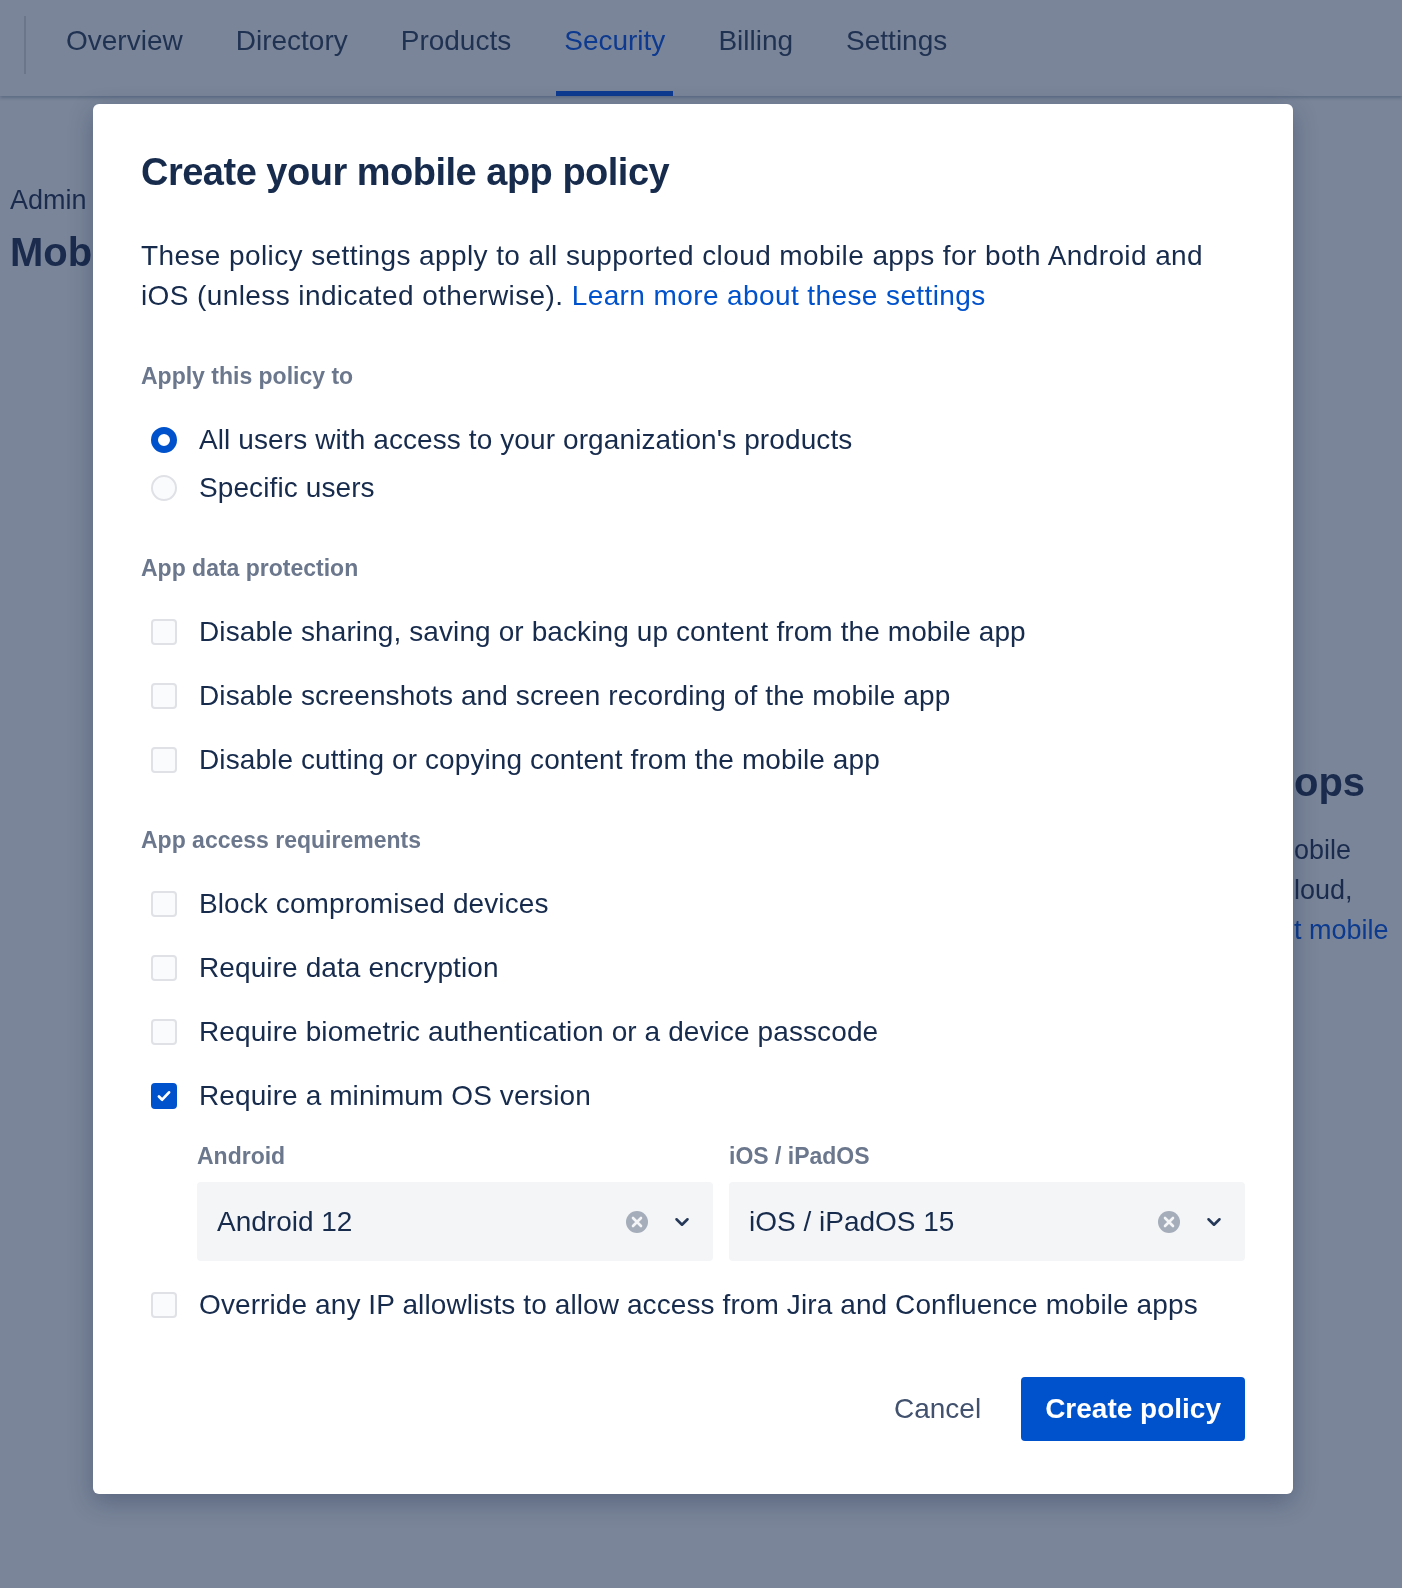 The image size is (1402, 1588). I want to click on option-label: Require biometric authentication or a device passcode, so click(539, 1032).